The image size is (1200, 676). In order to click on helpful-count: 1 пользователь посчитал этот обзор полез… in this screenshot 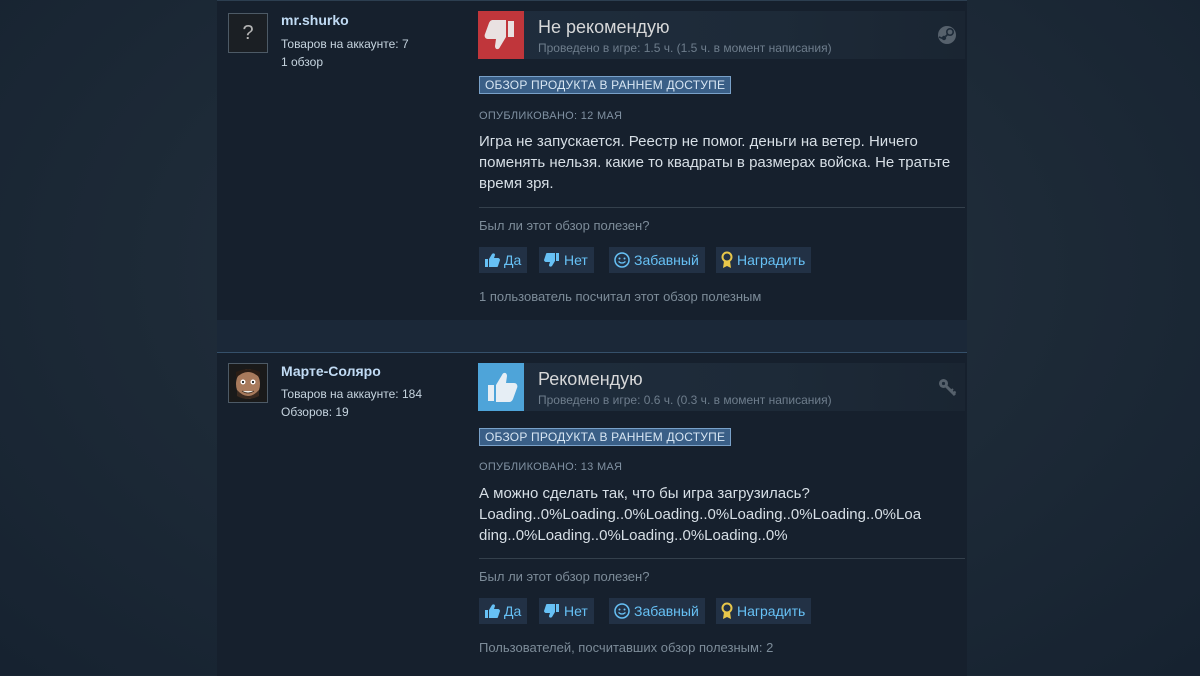, I will do `click(620, 296)`.